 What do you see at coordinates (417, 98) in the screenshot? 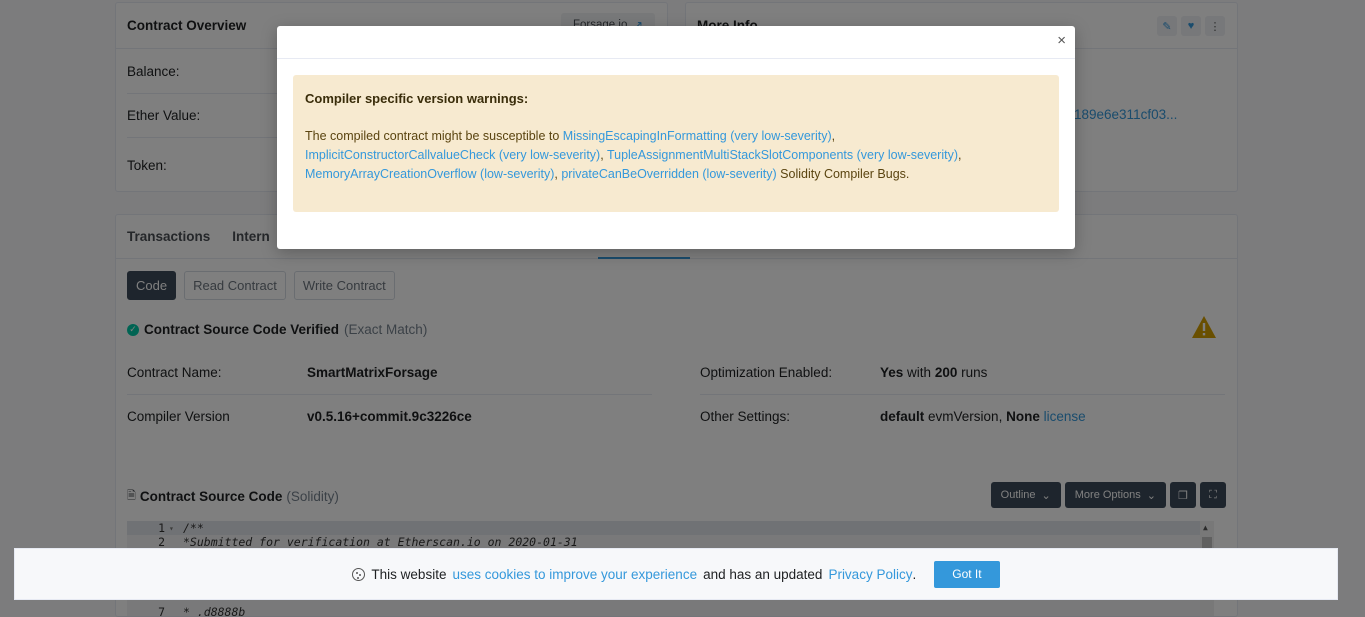
I see `alert-title: Compiler specific version warnings:` at bounding box center [417, 98].